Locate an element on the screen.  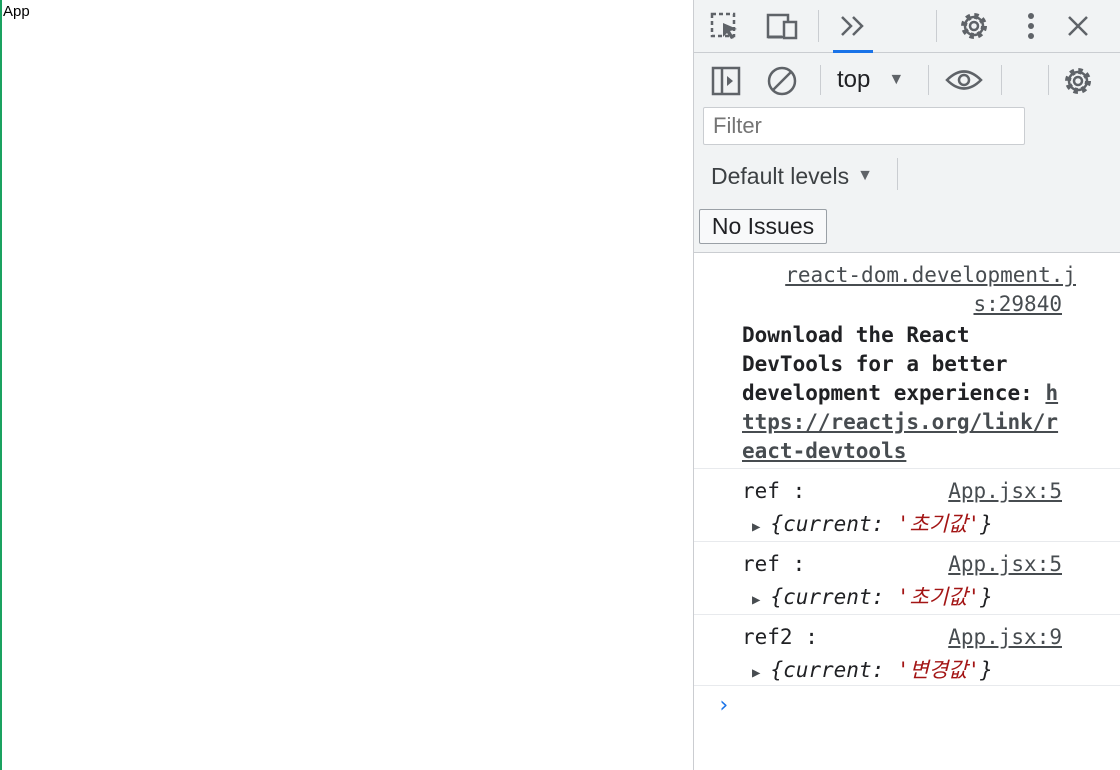
console-prompt-icon: › is located at coordinates (723, 705).